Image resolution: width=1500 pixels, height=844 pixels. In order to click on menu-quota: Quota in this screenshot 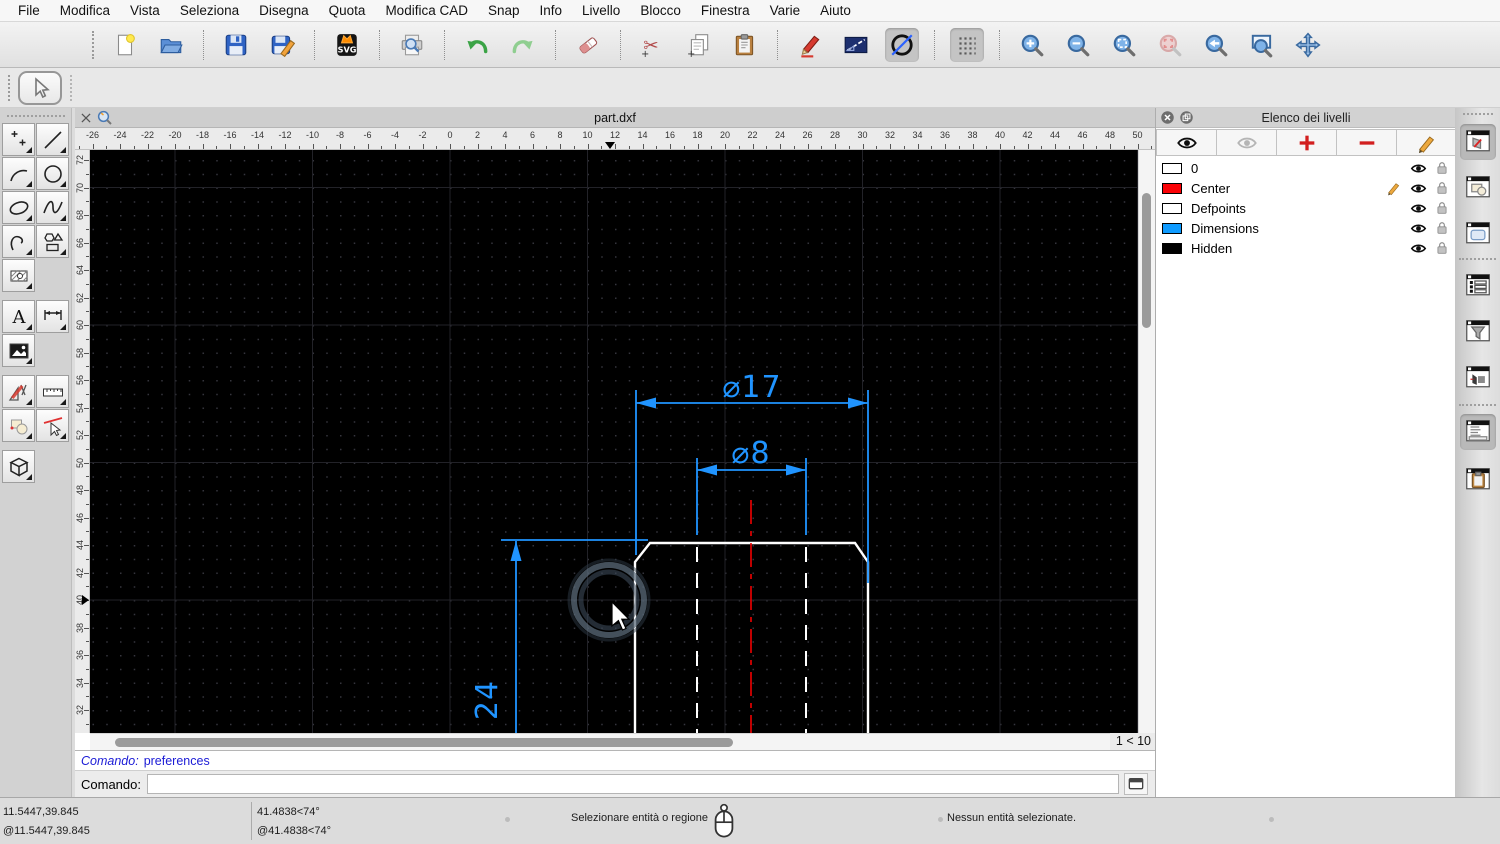, I will do `click(347, 11)`.